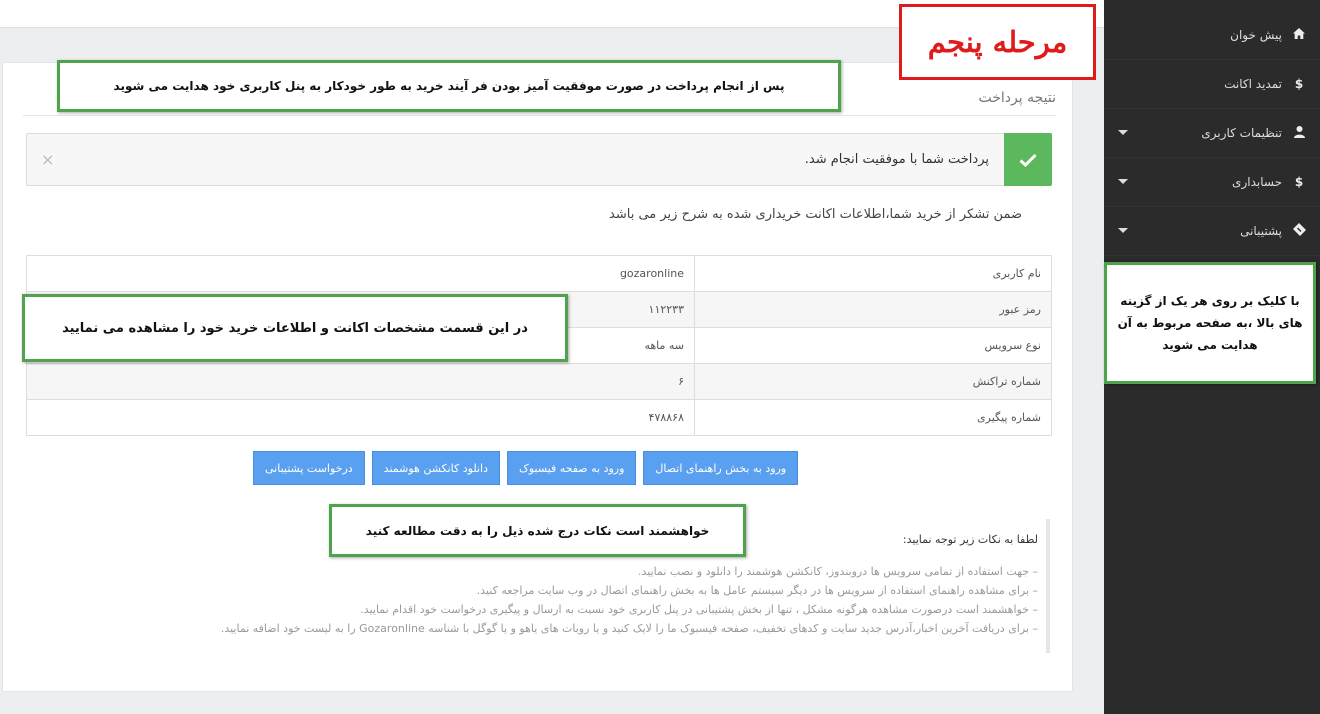  I want to click on sidebar-item-label: تنظیمات کاربری, so click(1241, 133).